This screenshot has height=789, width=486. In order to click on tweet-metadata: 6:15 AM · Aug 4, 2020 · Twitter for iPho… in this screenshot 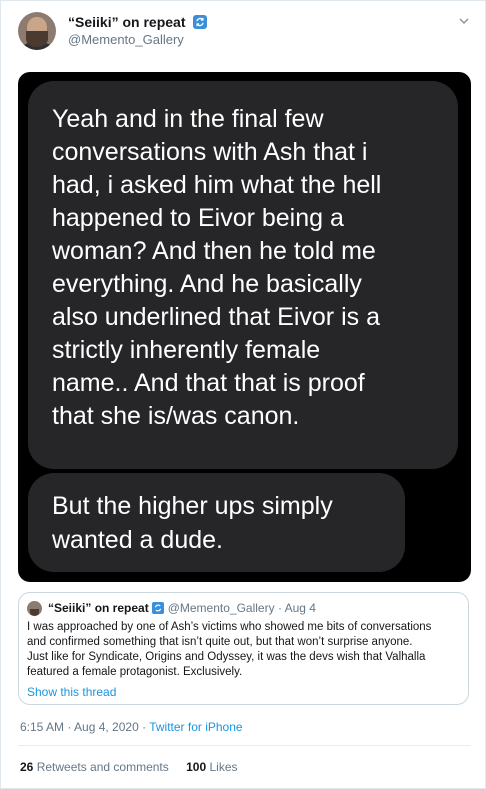, I will do `click(131, 727)`.